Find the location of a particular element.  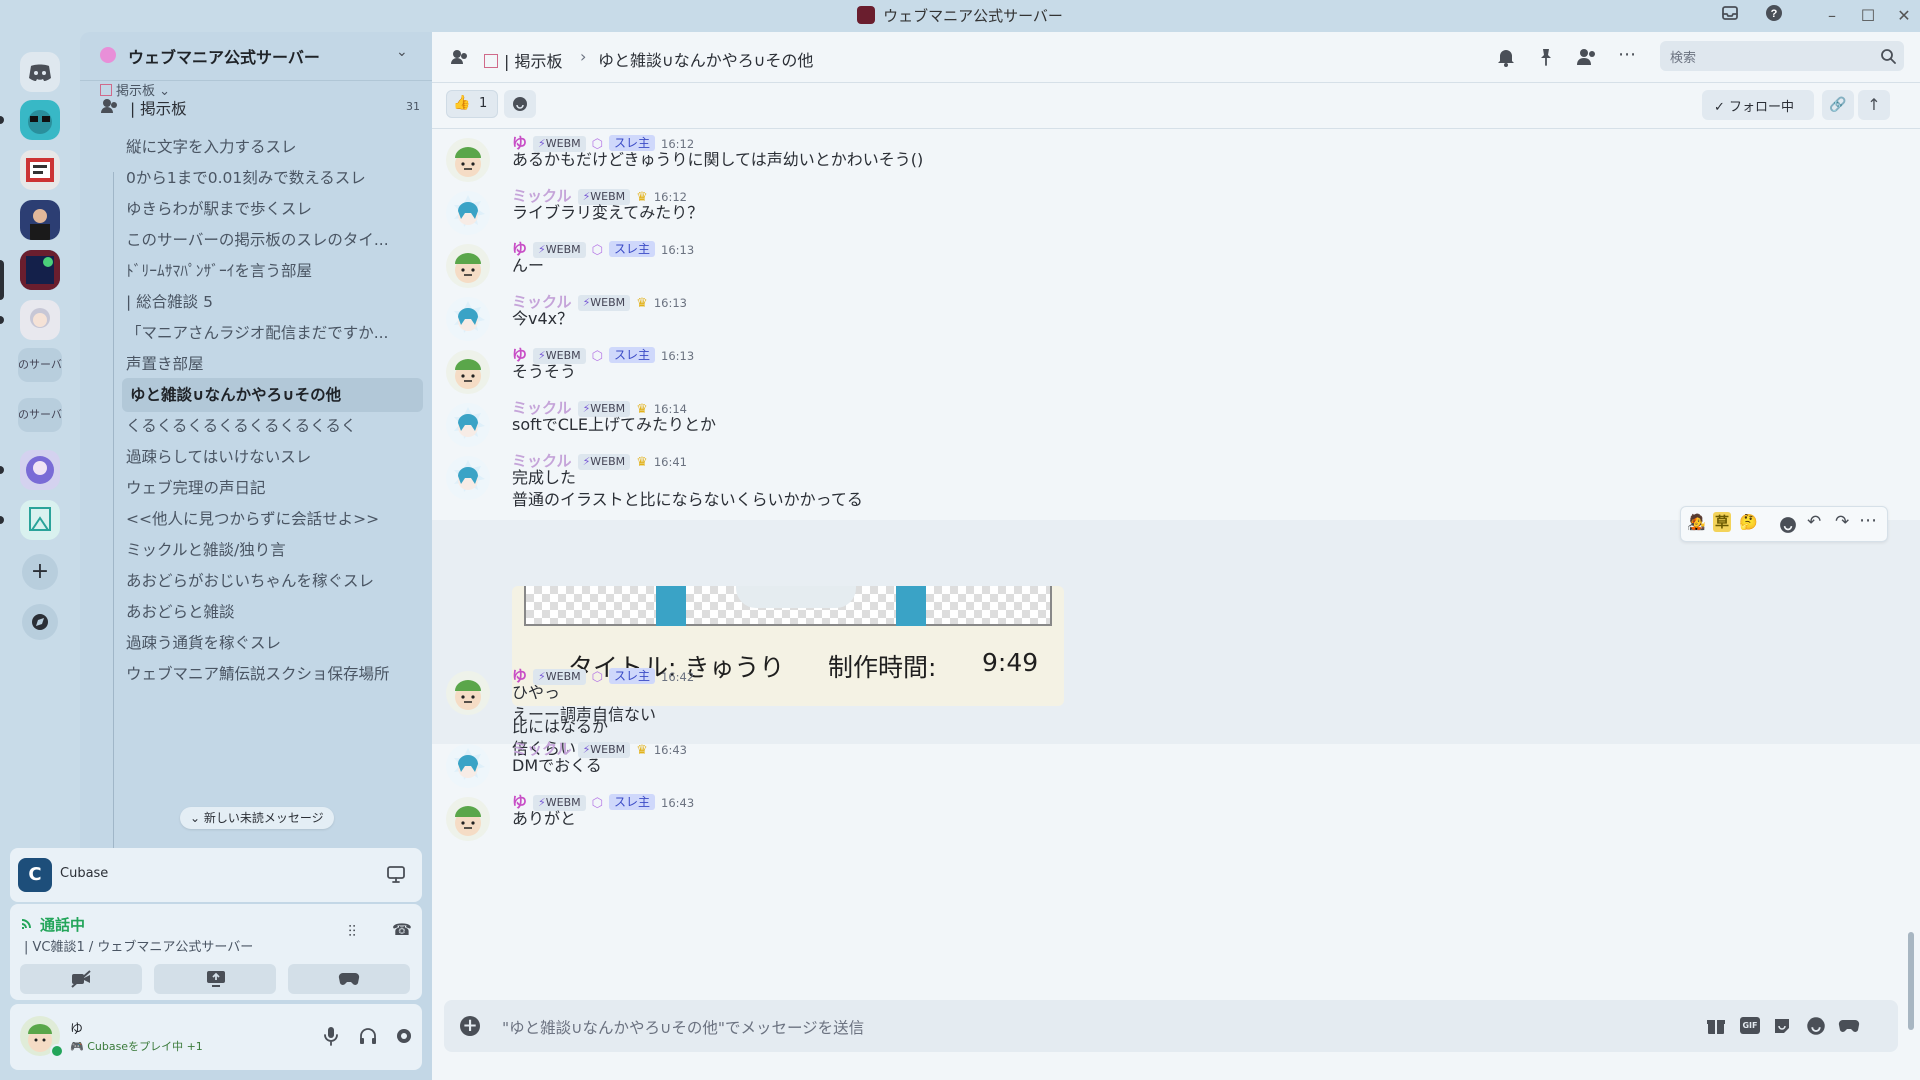

server-avatar-webmania is located at coordinates (40, 270).